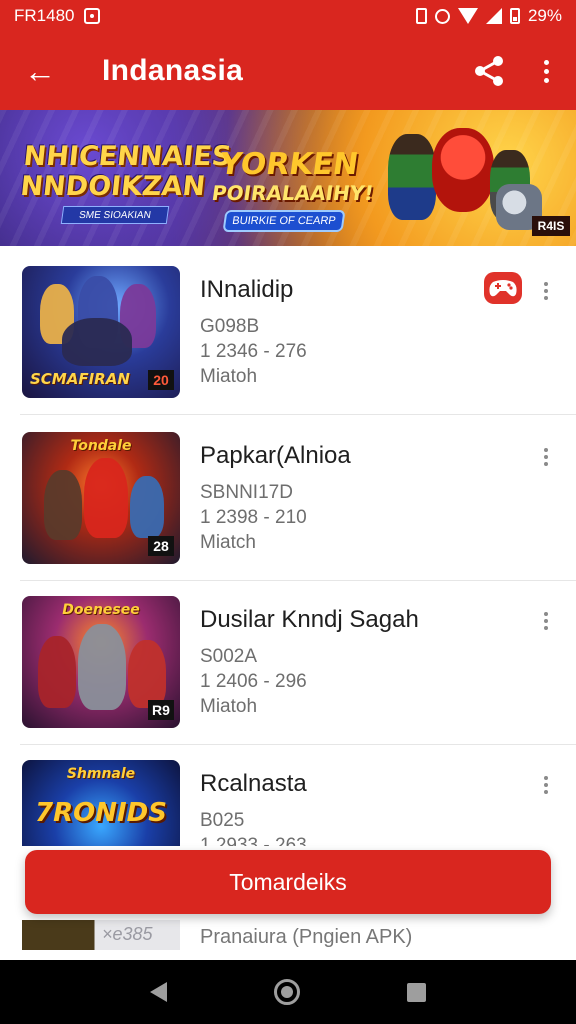 Image resolution: width=576 pixels, height=1024 pixels. Describe the element at coordinates (161, 380) in the screenshot. I see `thumbnail-badge: 20` at that location.